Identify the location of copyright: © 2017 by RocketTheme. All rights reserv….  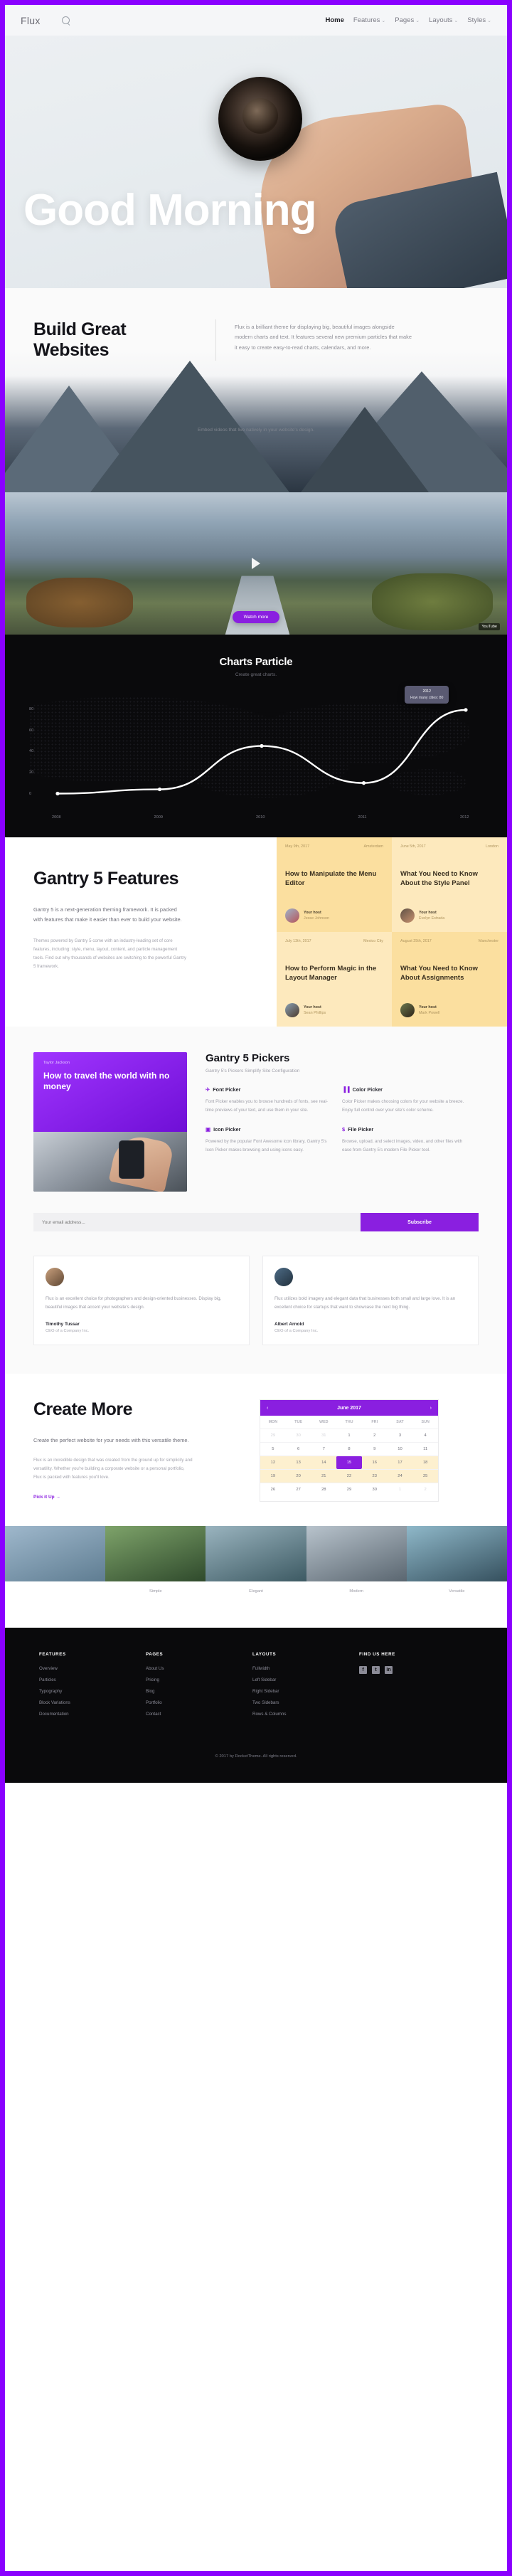
(256, 1756).